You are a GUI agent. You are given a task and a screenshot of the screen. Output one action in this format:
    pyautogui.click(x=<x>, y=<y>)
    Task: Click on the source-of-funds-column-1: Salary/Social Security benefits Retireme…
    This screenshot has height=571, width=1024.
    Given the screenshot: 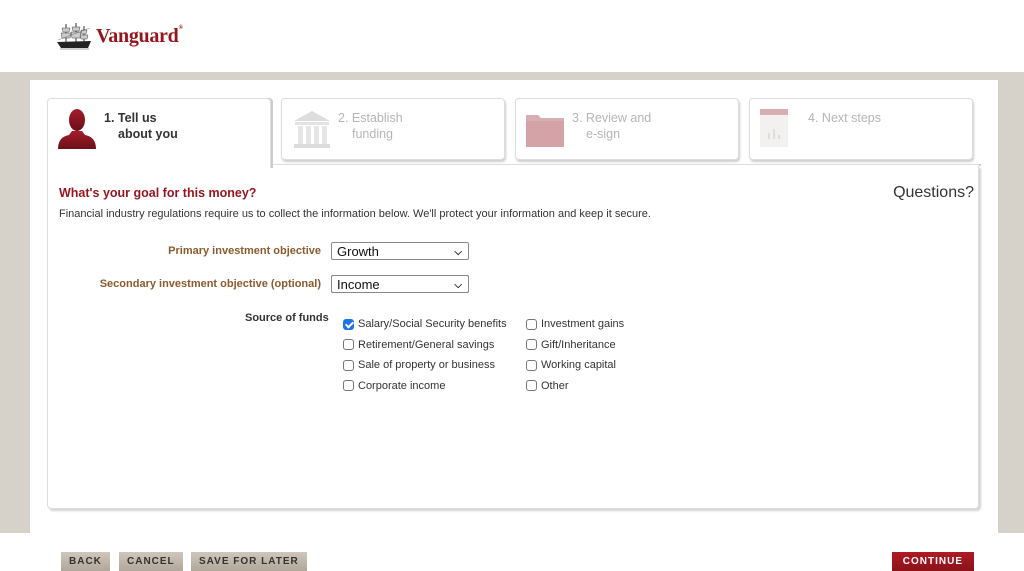 What is the action you would take?
    pyautogui.click(x=425, y=355)
    